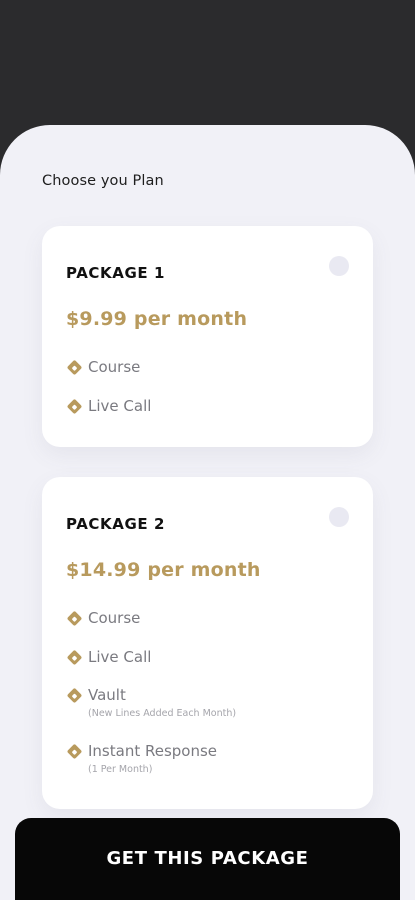 The width and height of the screenshot is (415, 900). I want to click on feature-label: Instant Response, so click(153, 751).